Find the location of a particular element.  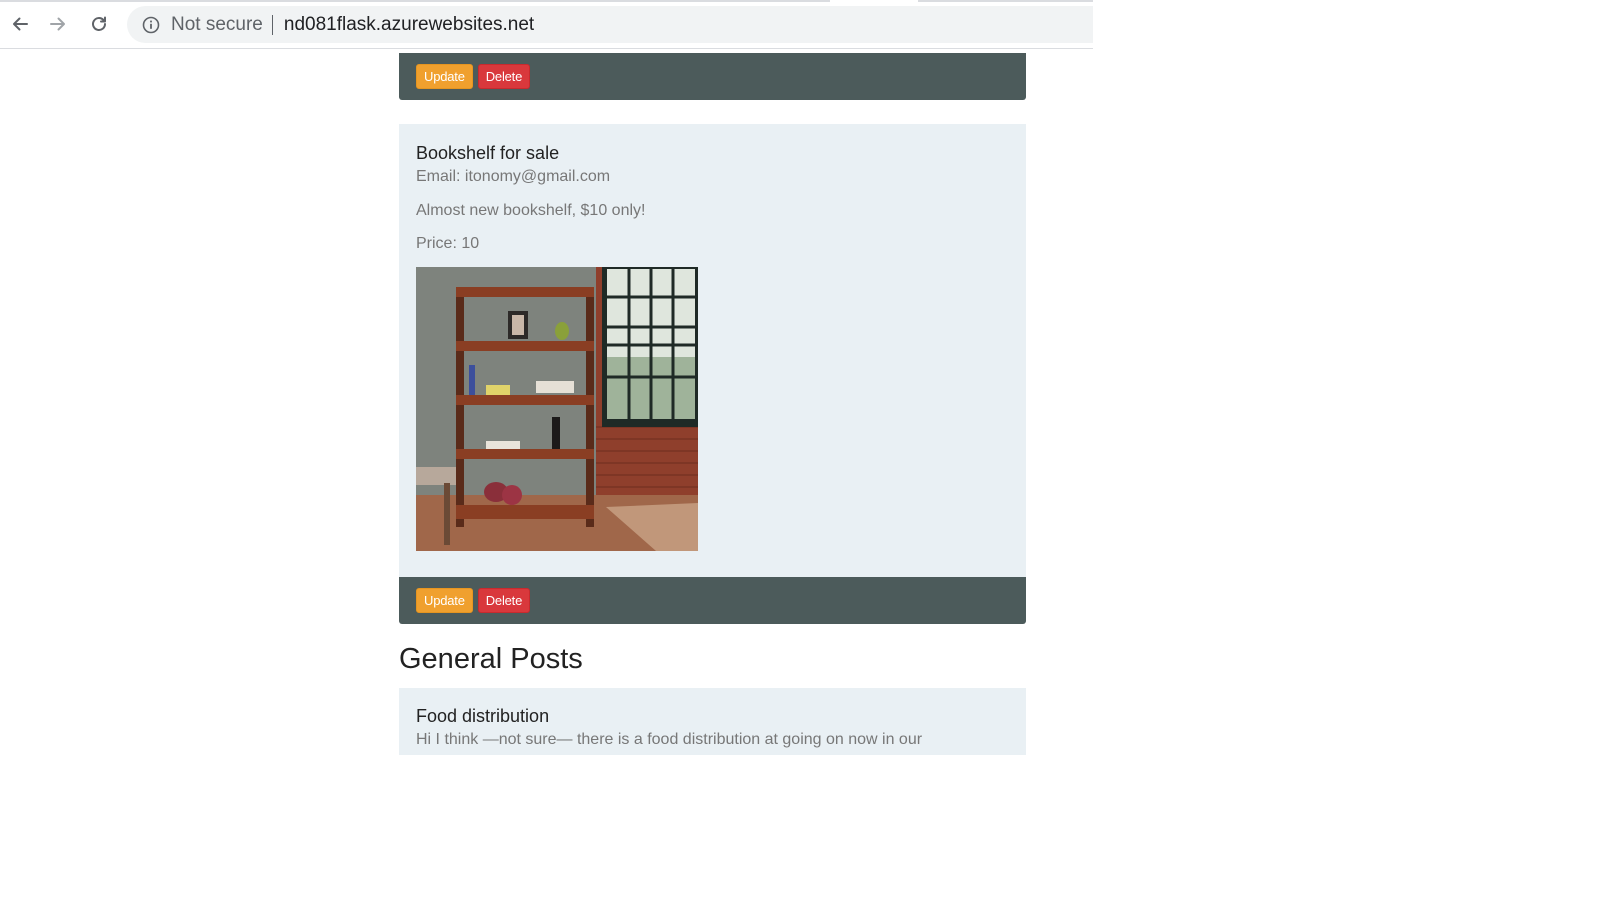

post-title: Food distribution is located at coordinates (483, 716).